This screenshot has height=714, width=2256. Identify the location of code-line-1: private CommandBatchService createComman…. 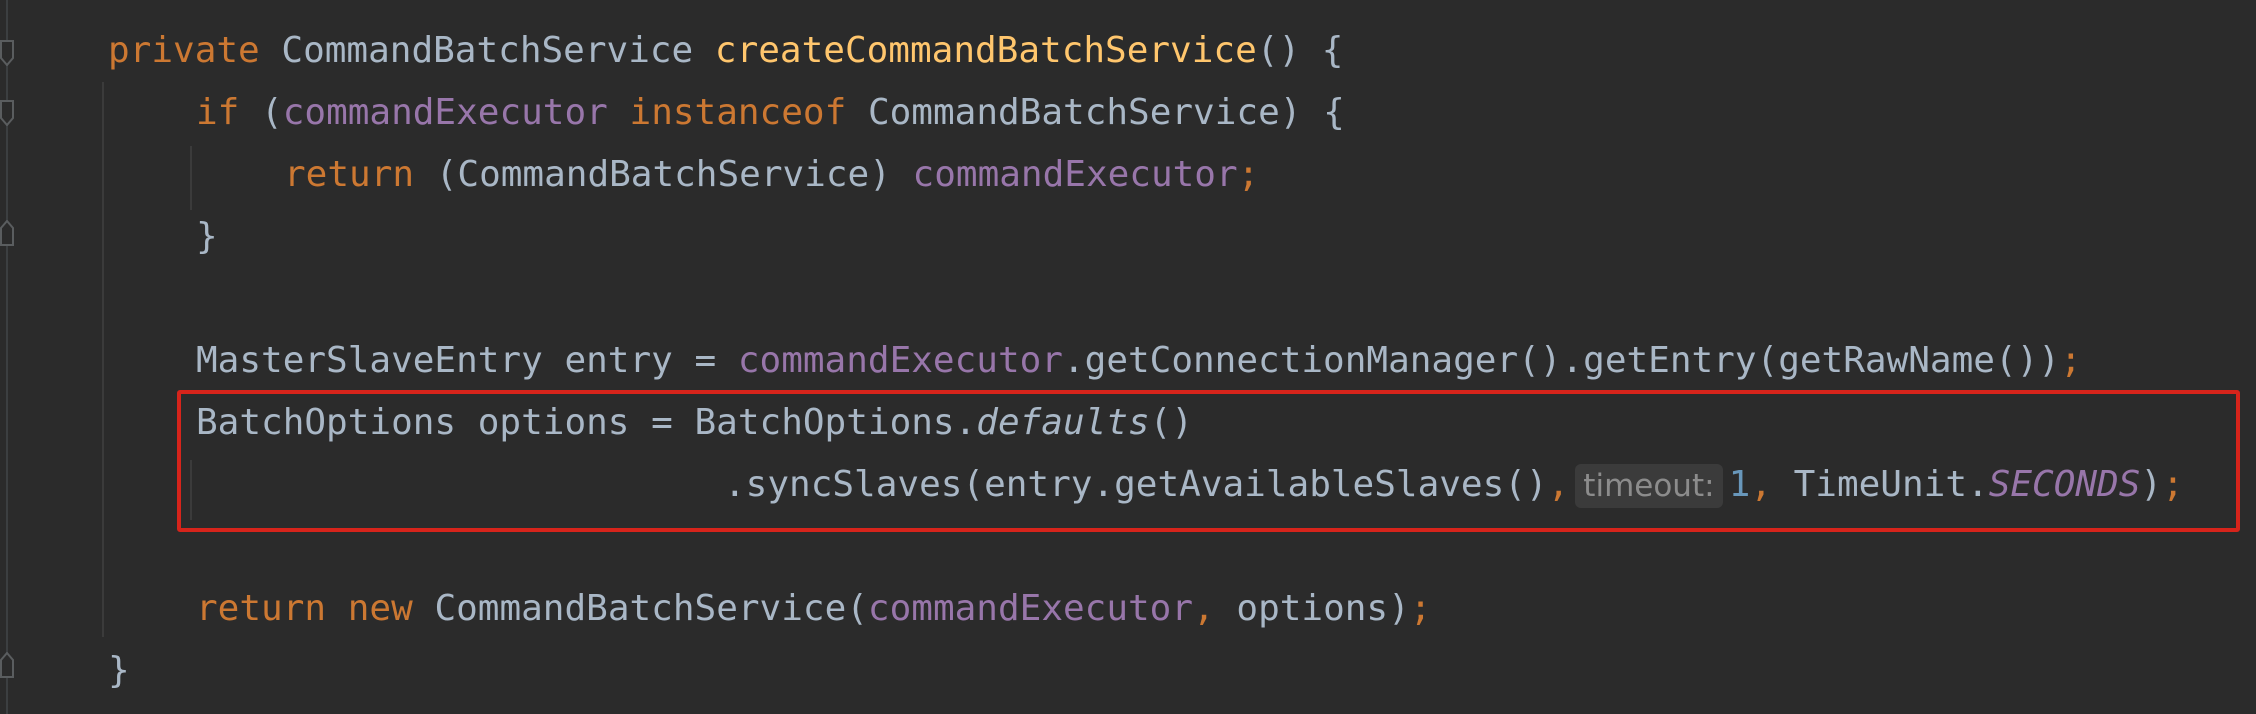
(725, 51).